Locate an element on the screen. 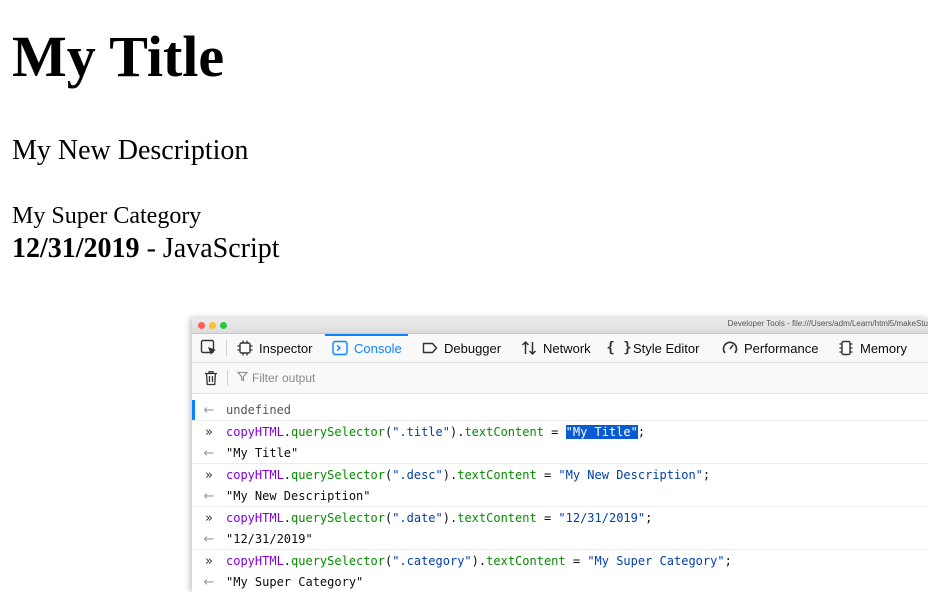  code-string: "12/31/2019" is located at coordinates (602, 518).